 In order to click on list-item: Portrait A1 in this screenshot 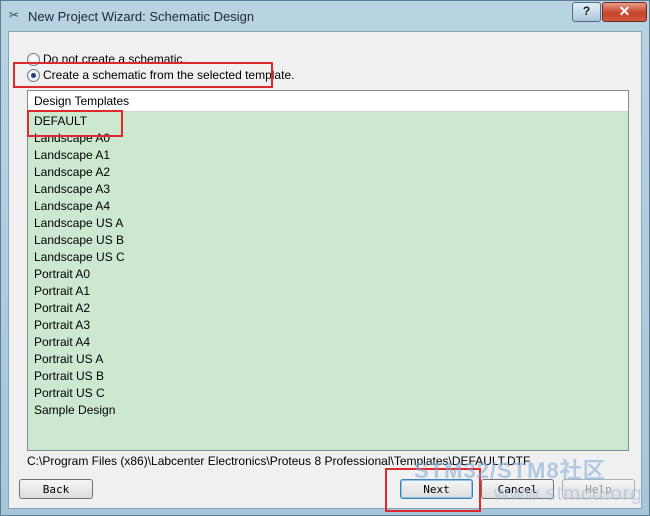, I will do `click(328, 291)`.